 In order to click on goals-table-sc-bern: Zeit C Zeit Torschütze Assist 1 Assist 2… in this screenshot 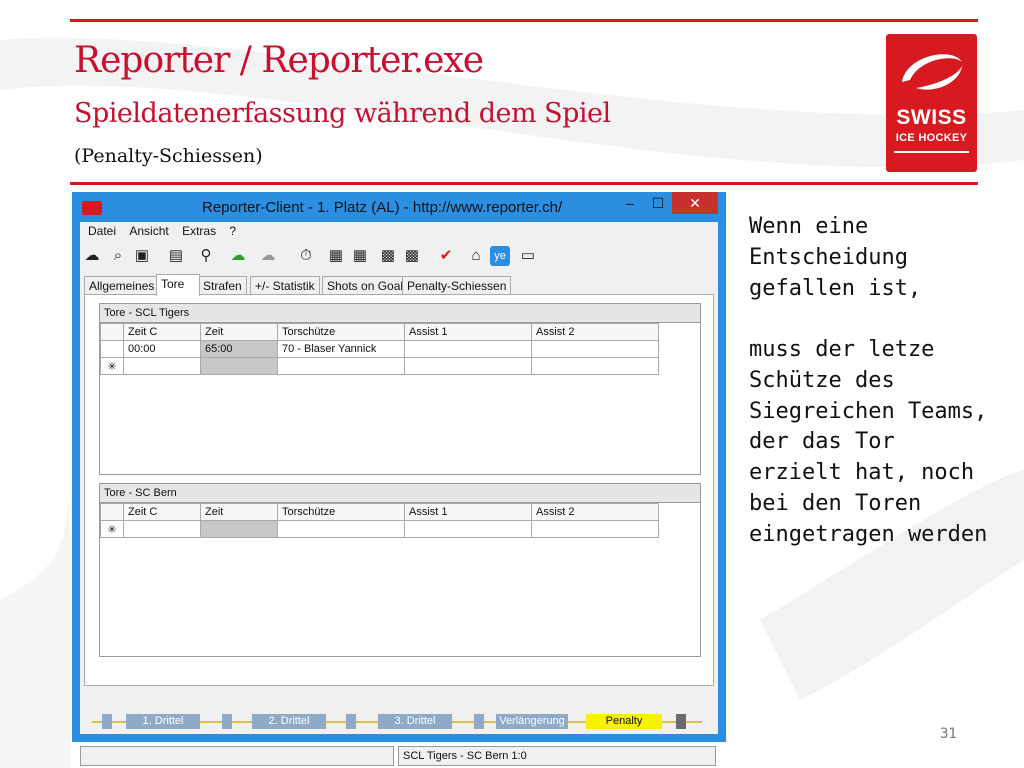, I will do `click(379, 520)`.